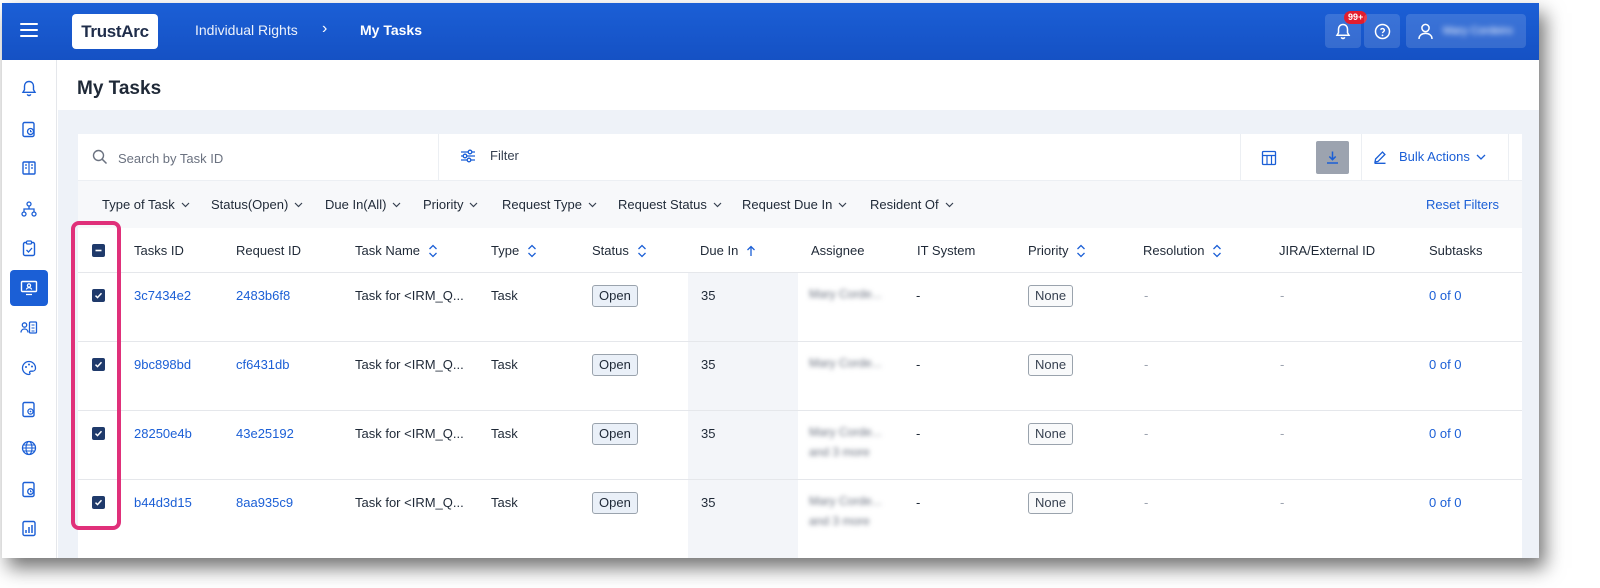 This screenshot has width=1600, height=588. Describe the element at coordinates (257, 204) in the screenshot. I see `filter-chip-status: Status(Open)` at that location.